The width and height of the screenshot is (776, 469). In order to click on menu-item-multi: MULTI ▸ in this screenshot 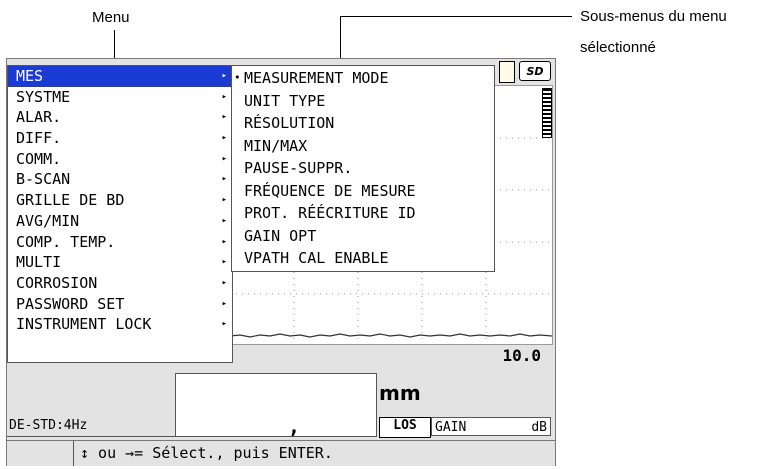, I will do `click(120, 262)`.